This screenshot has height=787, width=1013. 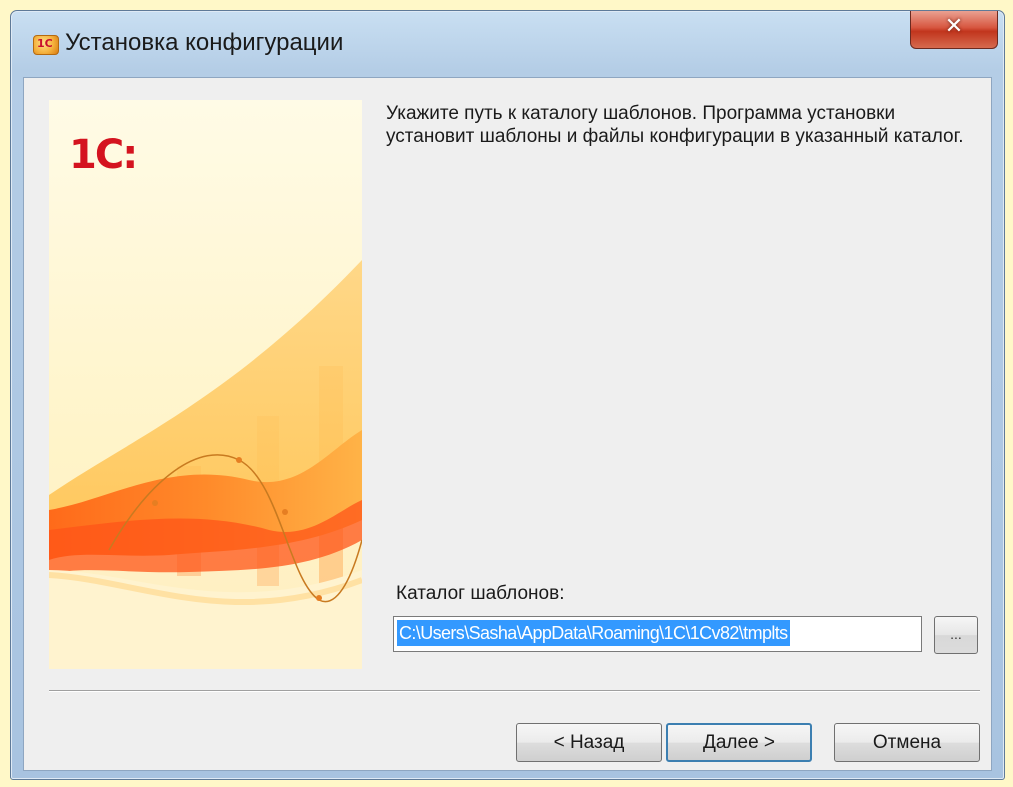 I want to click on close-icon: ✕, so click(x=954, y=26).